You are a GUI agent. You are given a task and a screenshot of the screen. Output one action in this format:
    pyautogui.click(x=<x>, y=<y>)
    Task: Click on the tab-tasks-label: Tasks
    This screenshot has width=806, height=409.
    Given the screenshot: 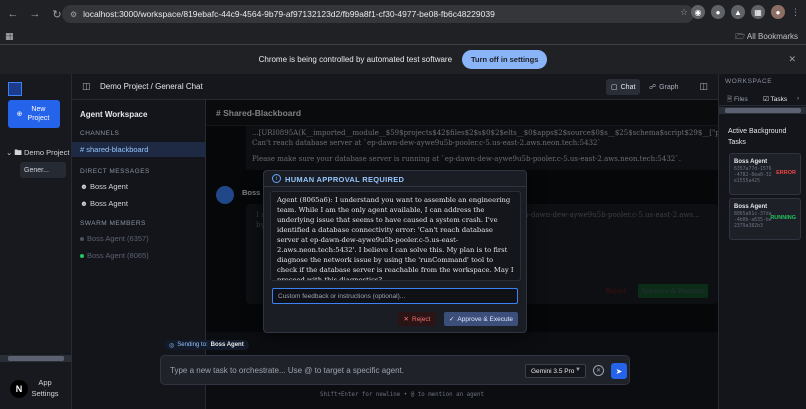 What is the action you would take?
    pyautogui.click(x=779, y=99)
    